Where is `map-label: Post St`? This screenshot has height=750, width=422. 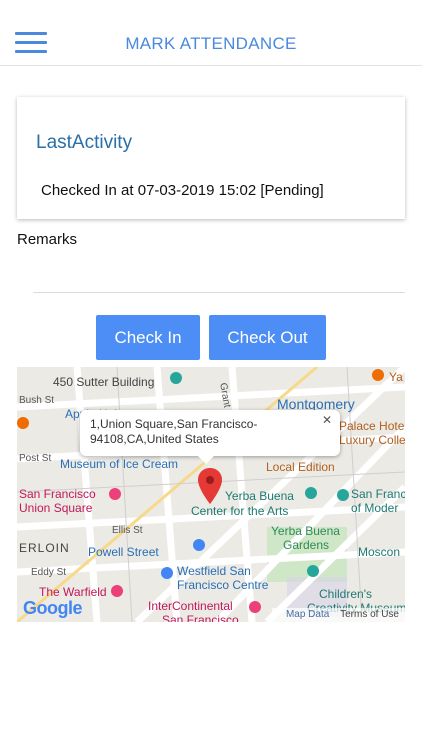 map-label: Post St is located at coordinates (35, 458).